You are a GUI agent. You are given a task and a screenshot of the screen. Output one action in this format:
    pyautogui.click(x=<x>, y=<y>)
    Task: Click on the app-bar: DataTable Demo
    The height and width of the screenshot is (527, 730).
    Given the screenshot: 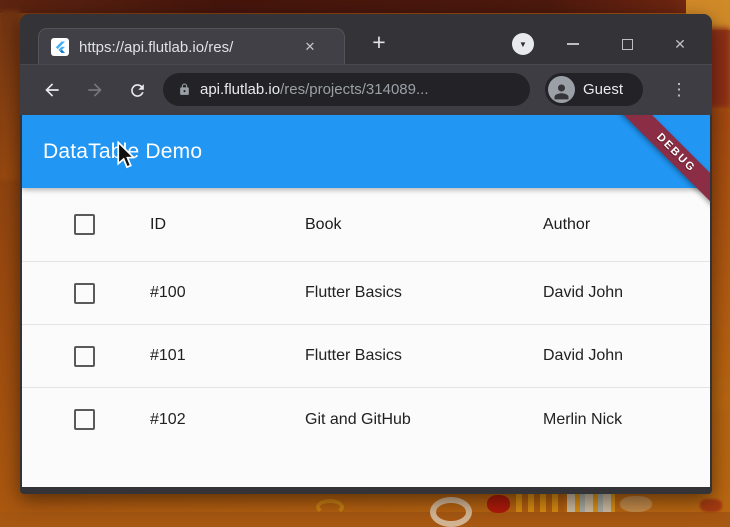 What is the action you would take?
    pyautogui.click(x=366, y=151)
    